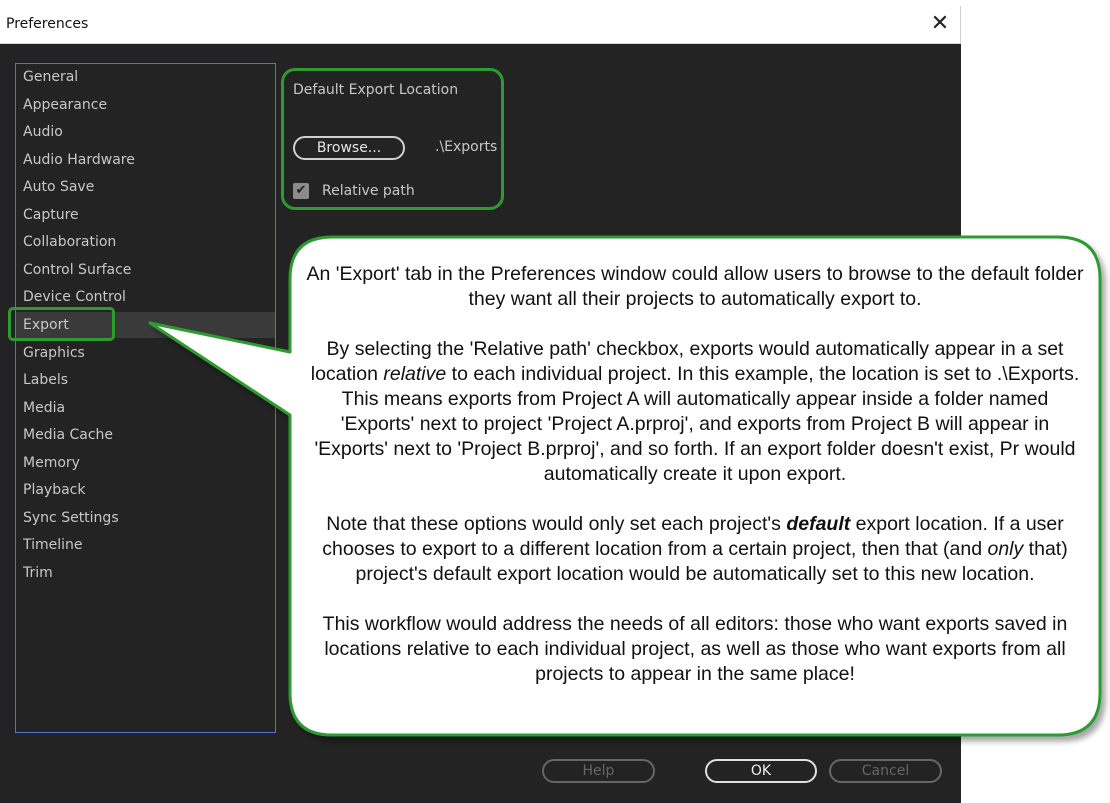 The height and width of the screenshot is (803, 1110). Describe the element at coordinates (415, 374) in the screenshot. I see `callout-emphasis-relative: relative` at that location.